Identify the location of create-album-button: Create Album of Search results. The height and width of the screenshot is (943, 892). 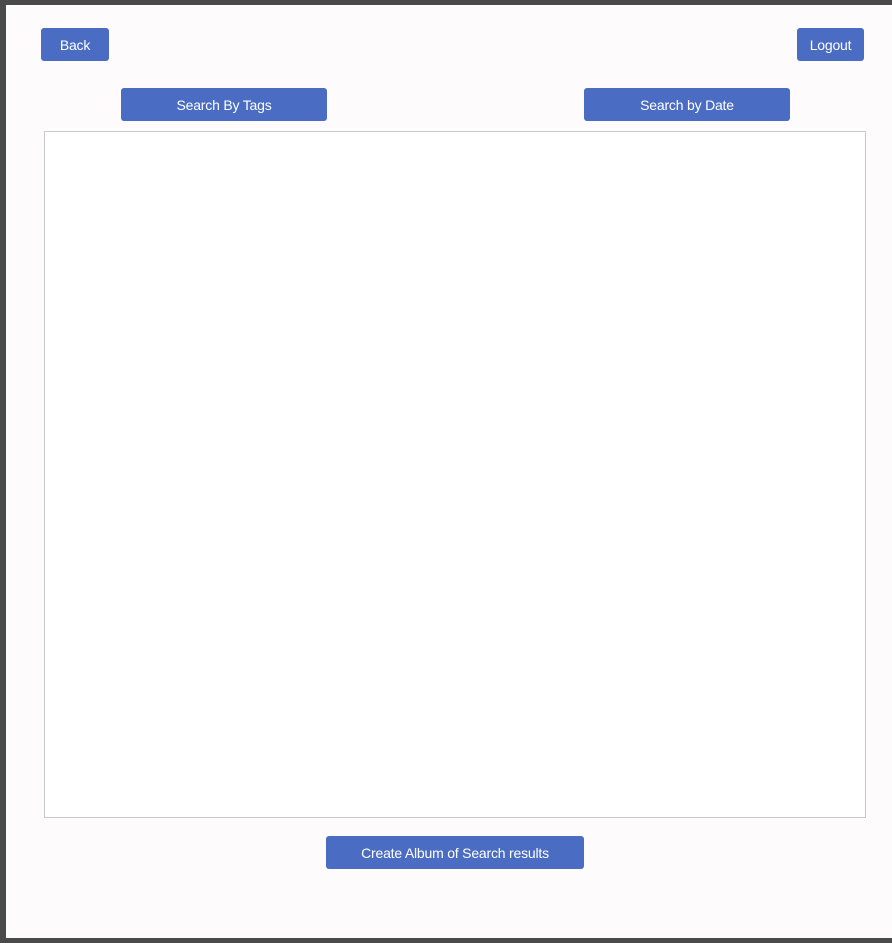
(455, 852).